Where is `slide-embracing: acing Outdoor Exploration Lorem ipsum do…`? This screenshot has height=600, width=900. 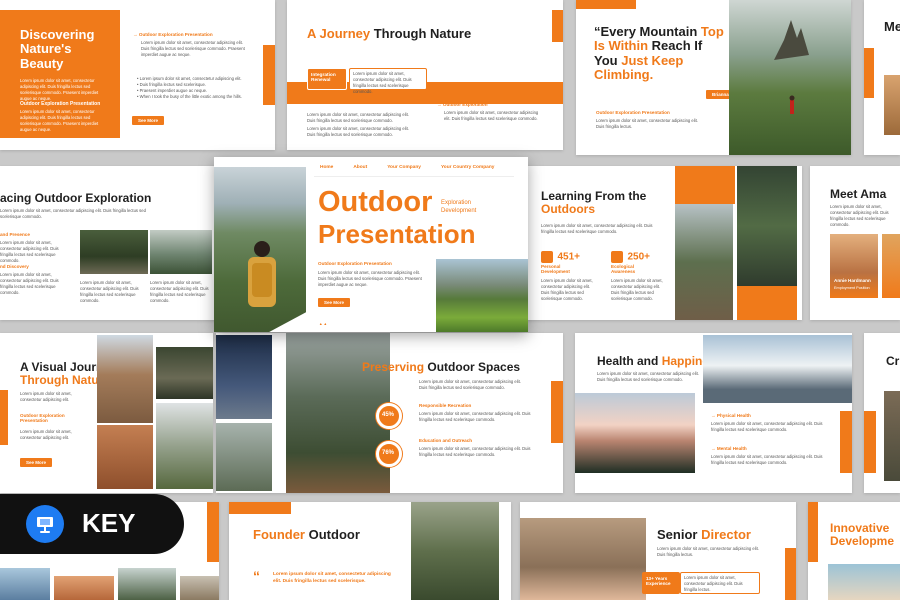
slide-embracing: acing Outdoor Exploration Lorem ipsum do… is located at coordinates (113, 243).